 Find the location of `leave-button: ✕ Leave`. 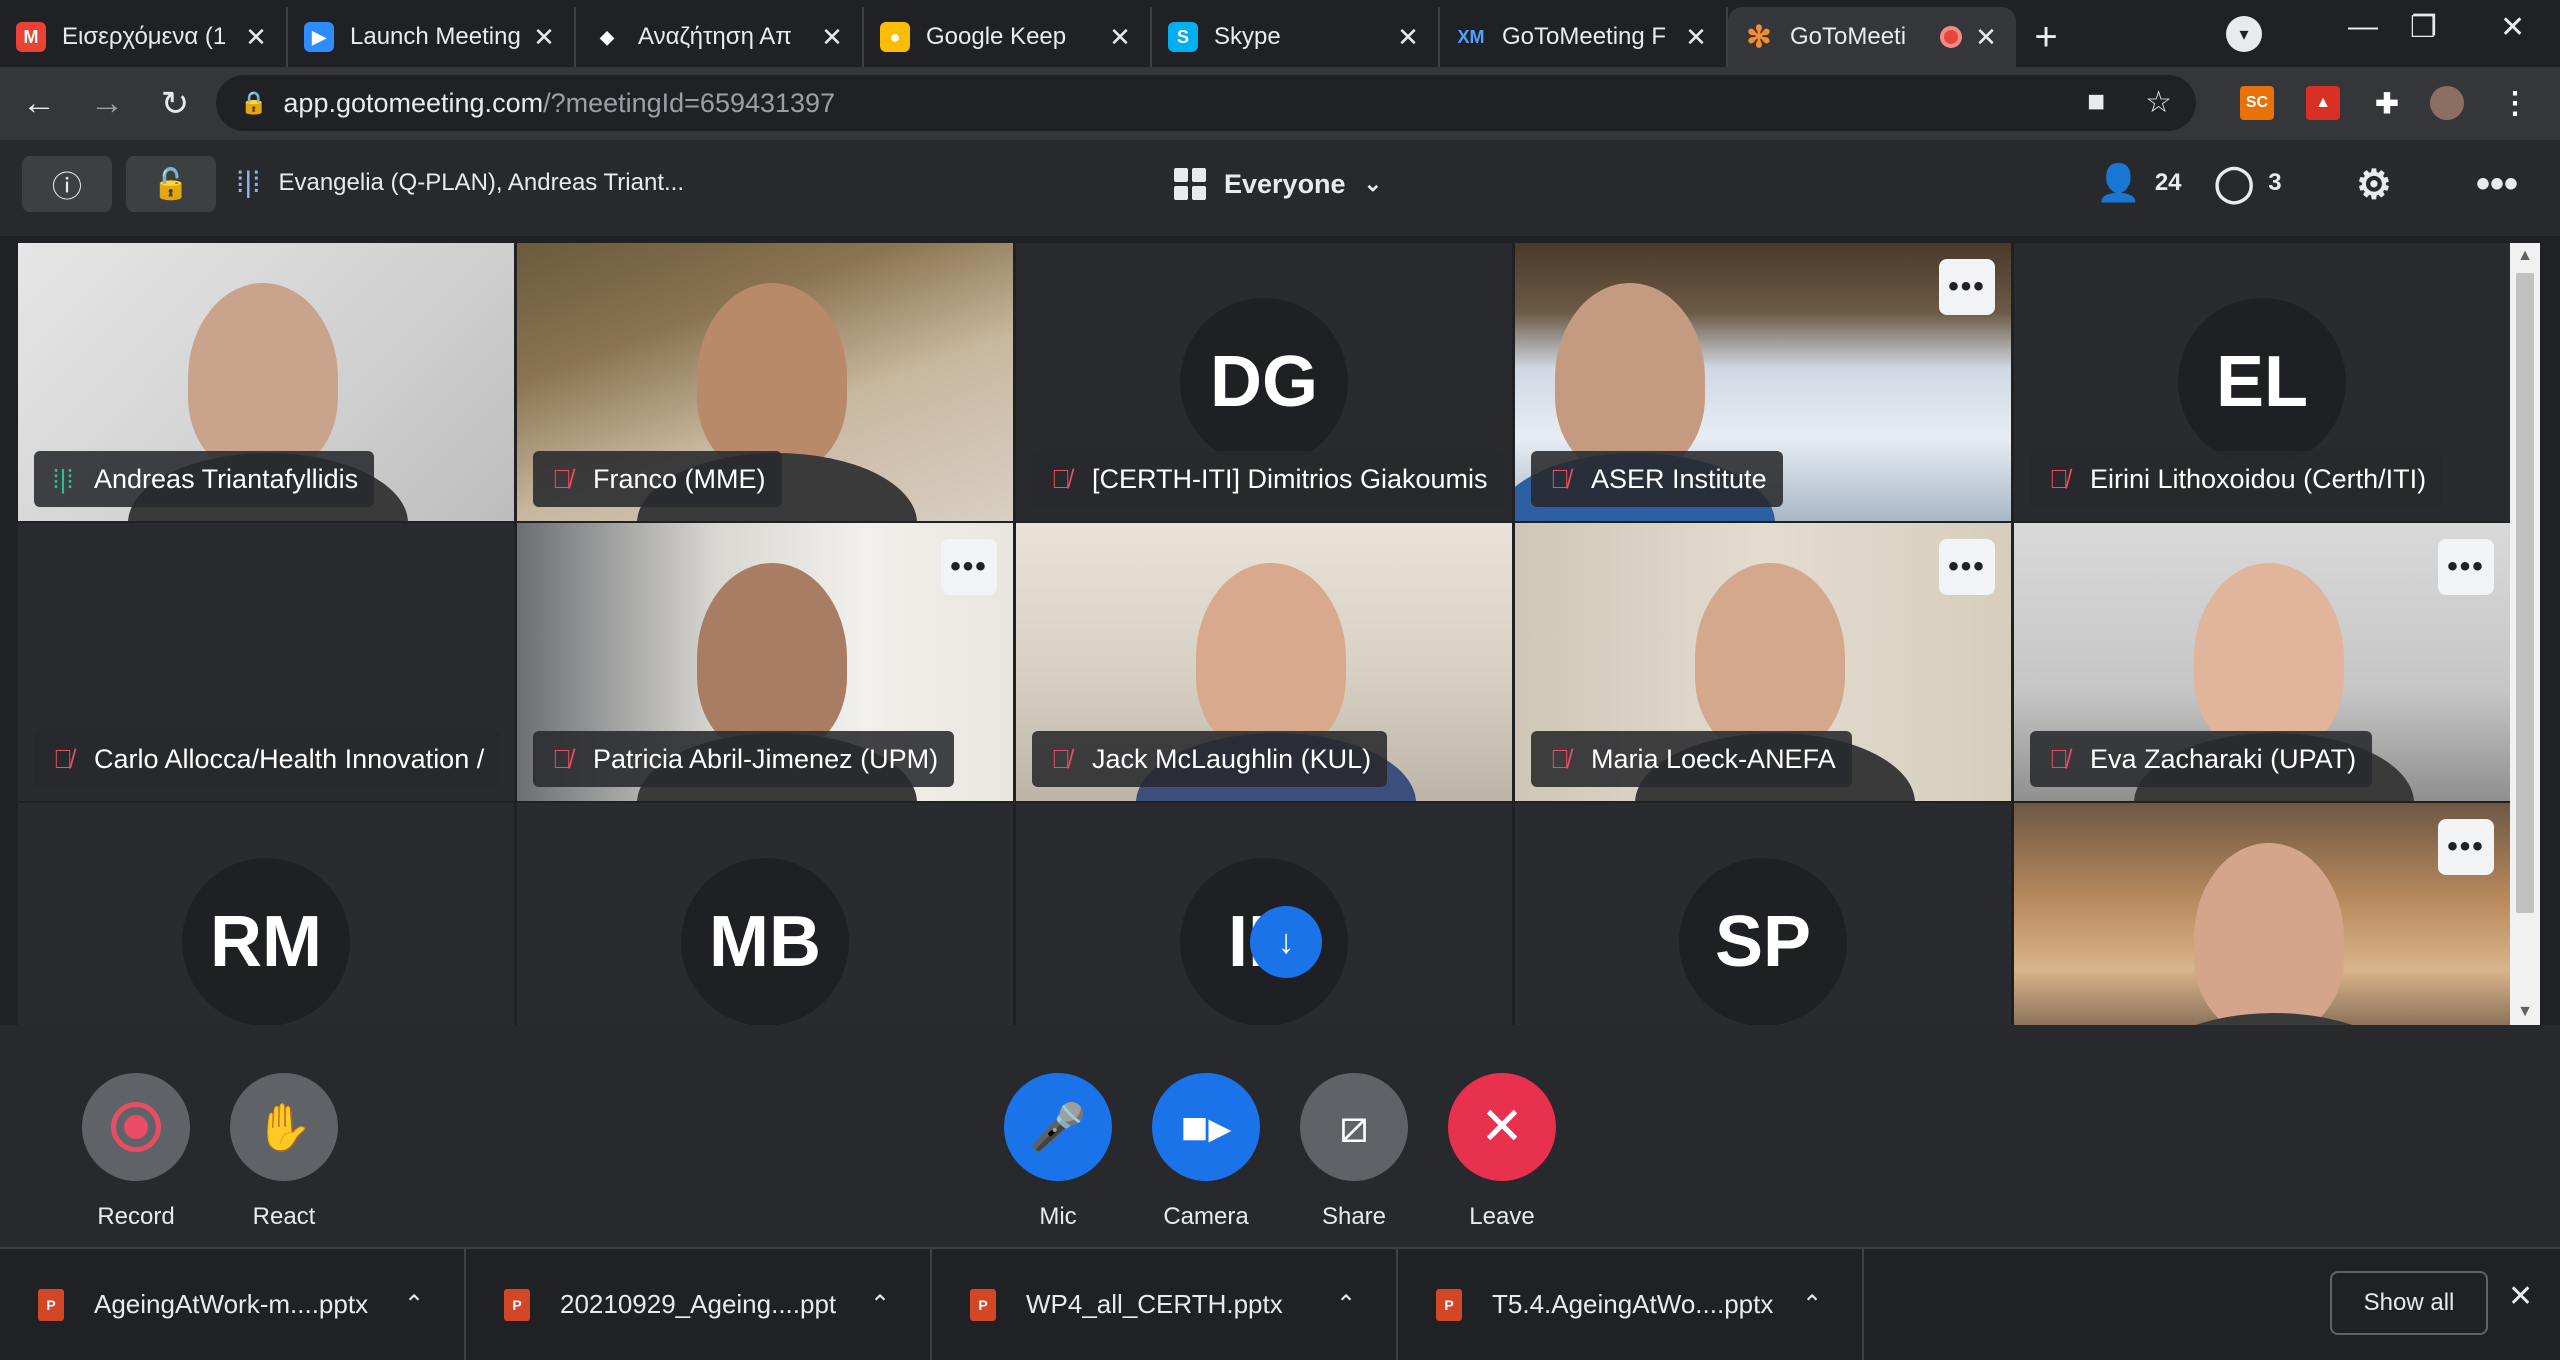

leave-button: ✕ Leave is located at coordinates (1502, 1152).